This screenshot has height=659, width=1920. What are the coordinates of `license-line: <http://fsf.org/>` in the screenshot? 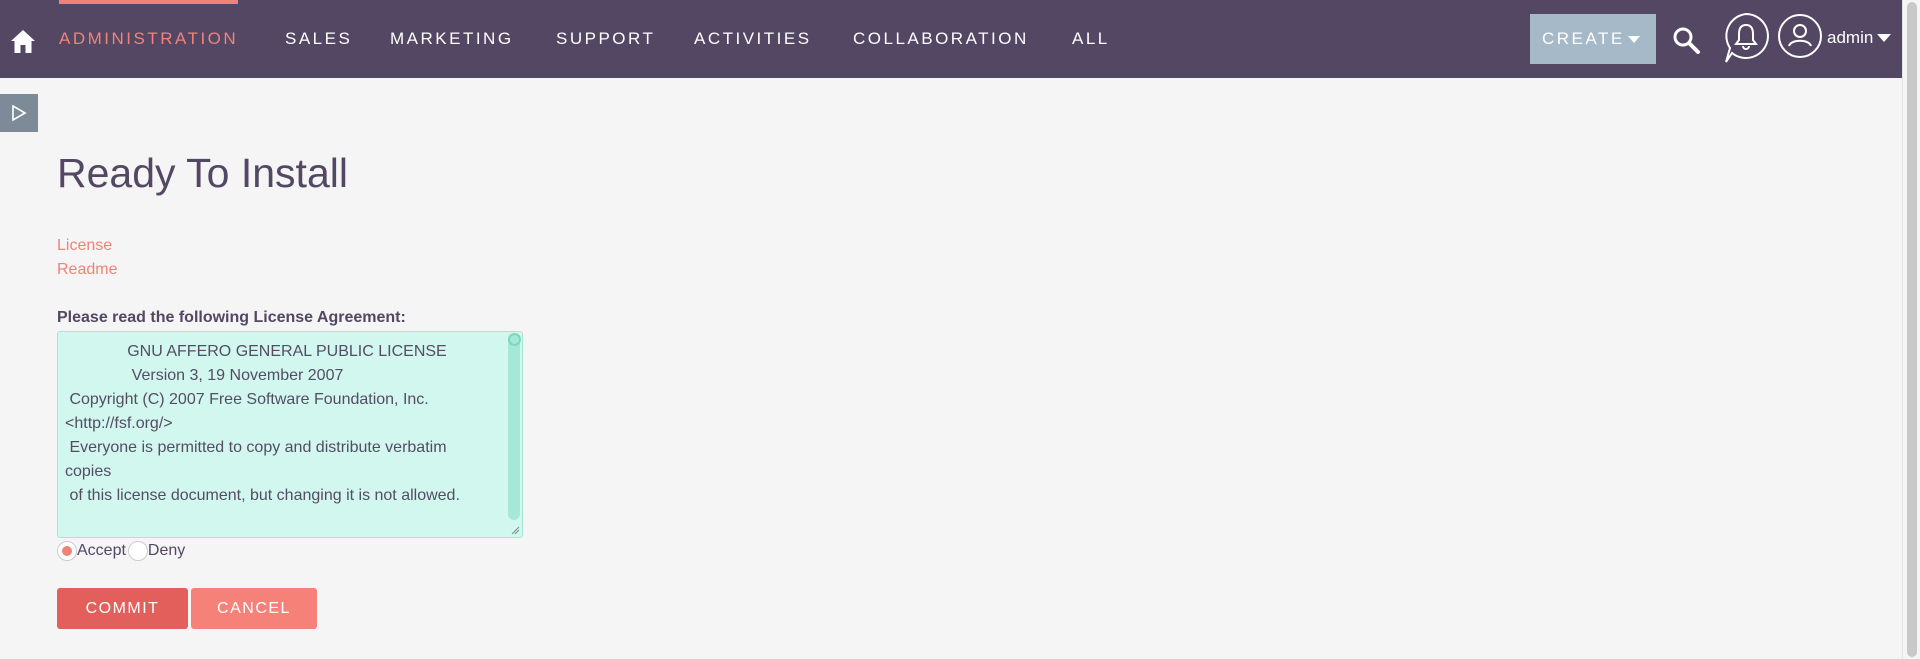 It's located at (119, 423).